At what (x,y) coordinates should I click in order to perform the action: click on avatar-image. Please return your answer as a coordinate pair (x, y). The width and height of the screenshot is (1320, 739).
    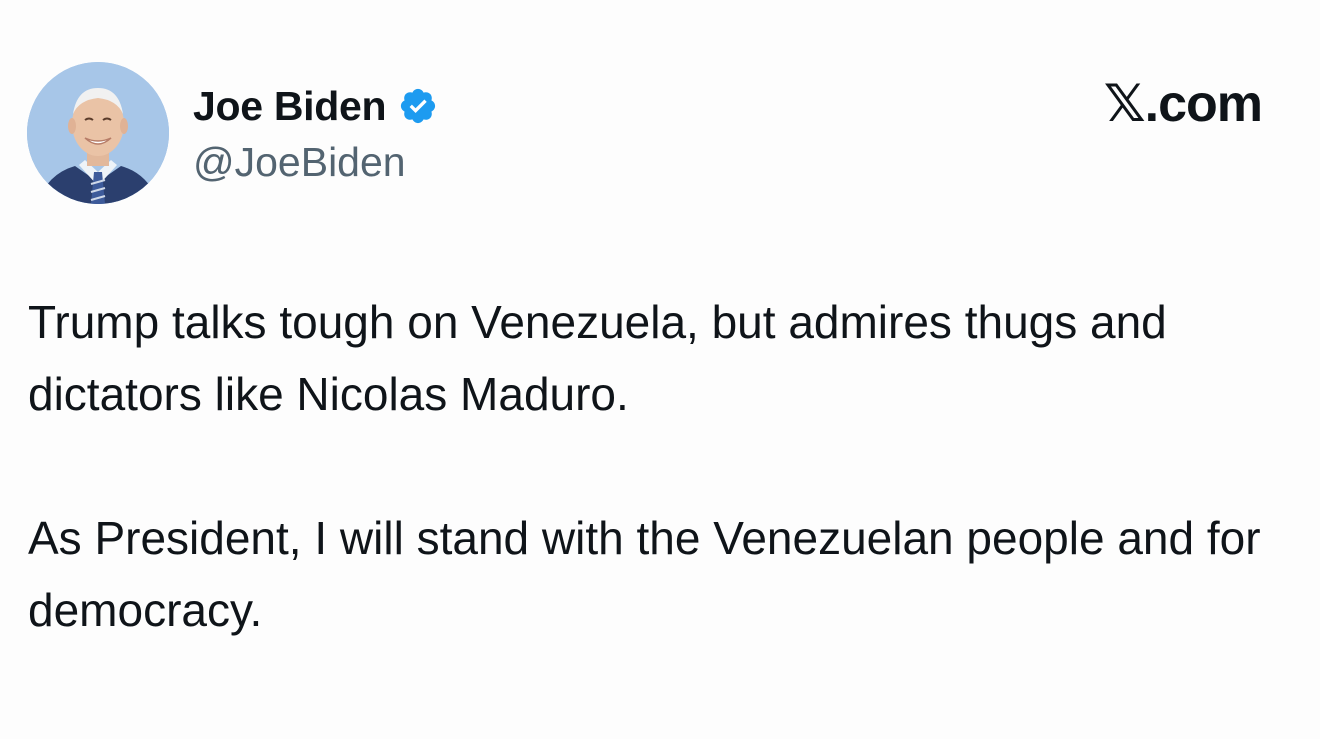
    Looking at the image, I should click on (98, 133).